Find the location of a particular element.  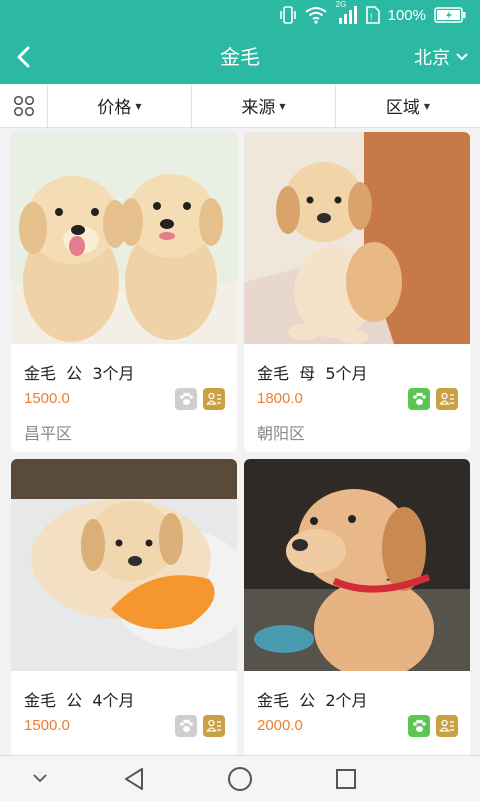

home-button is located at coordinates (240, 778).